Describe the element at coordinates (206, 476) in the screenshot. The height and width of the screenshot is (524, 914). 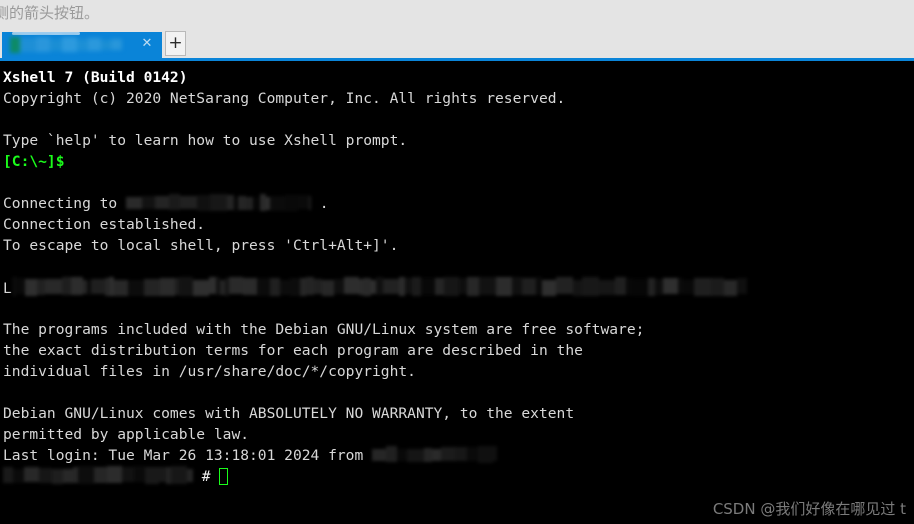
I see `prompt-symbol: #` at that location.